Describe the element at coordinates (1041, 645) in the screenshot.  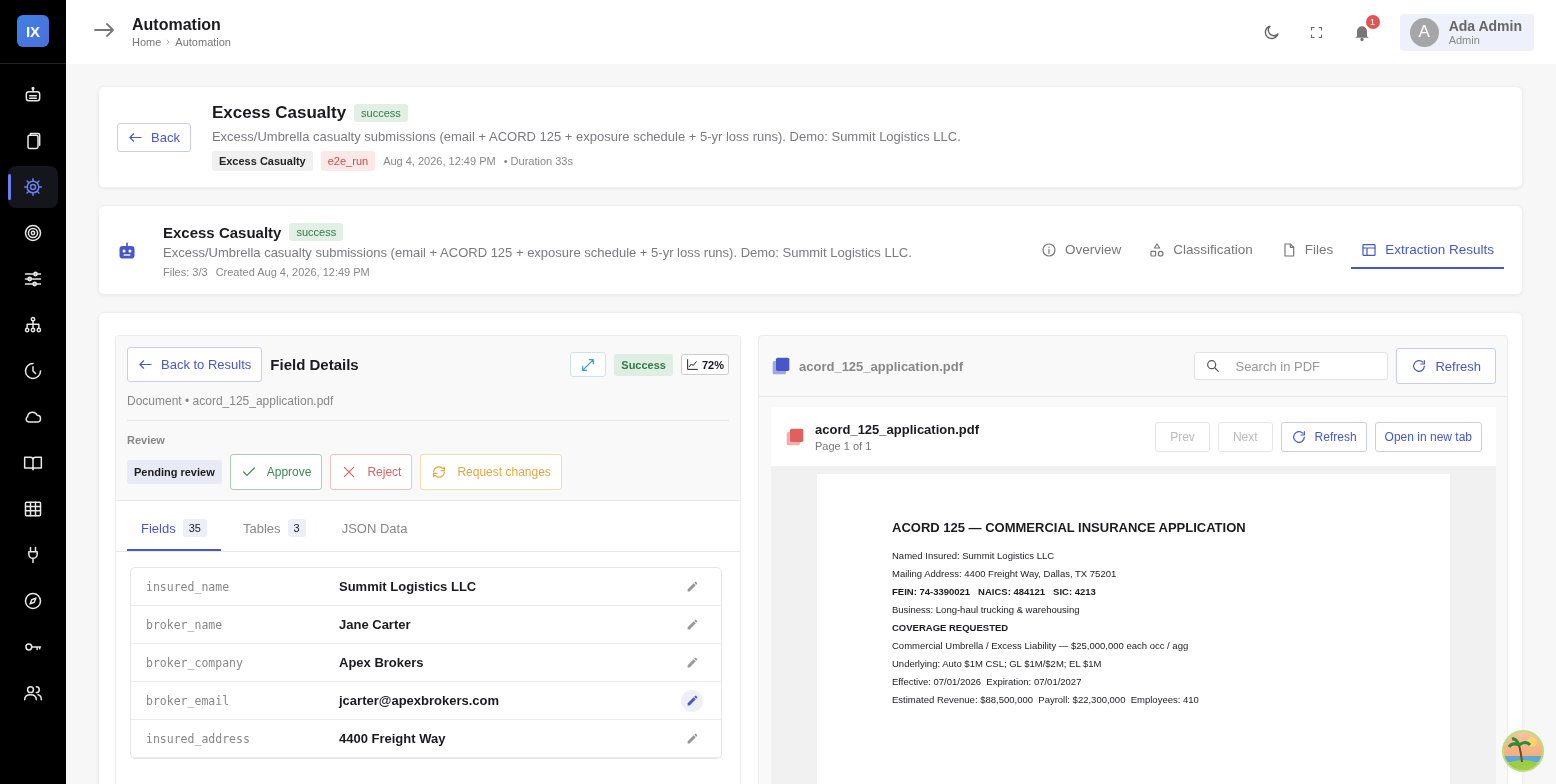
I see `document-line: Commercial Umbrella / Excess Liability — $25,000,000 each occ / agg` at that location.